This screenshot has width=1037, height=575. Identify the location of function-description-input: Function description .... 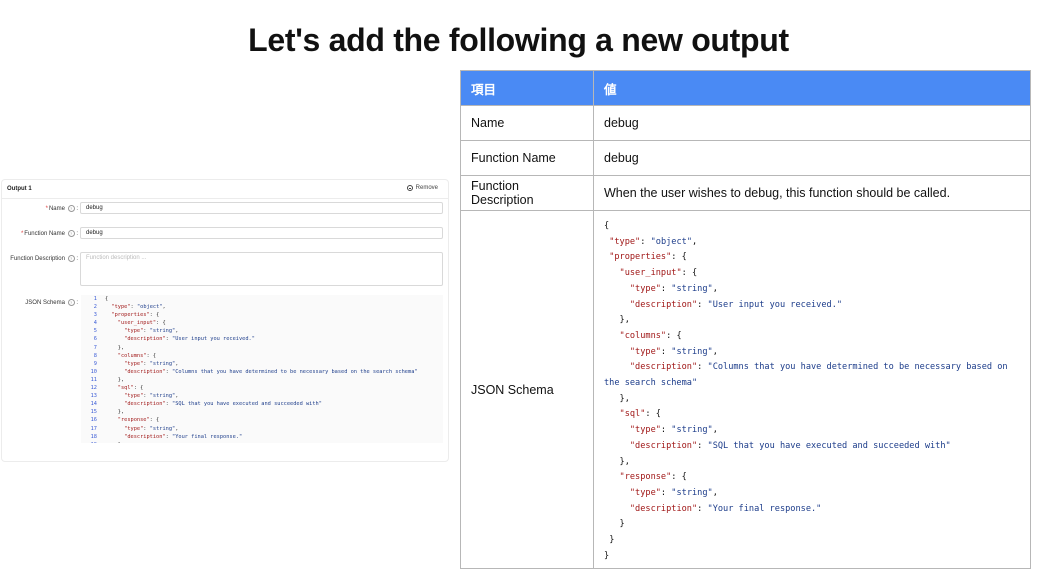
(261, 269).